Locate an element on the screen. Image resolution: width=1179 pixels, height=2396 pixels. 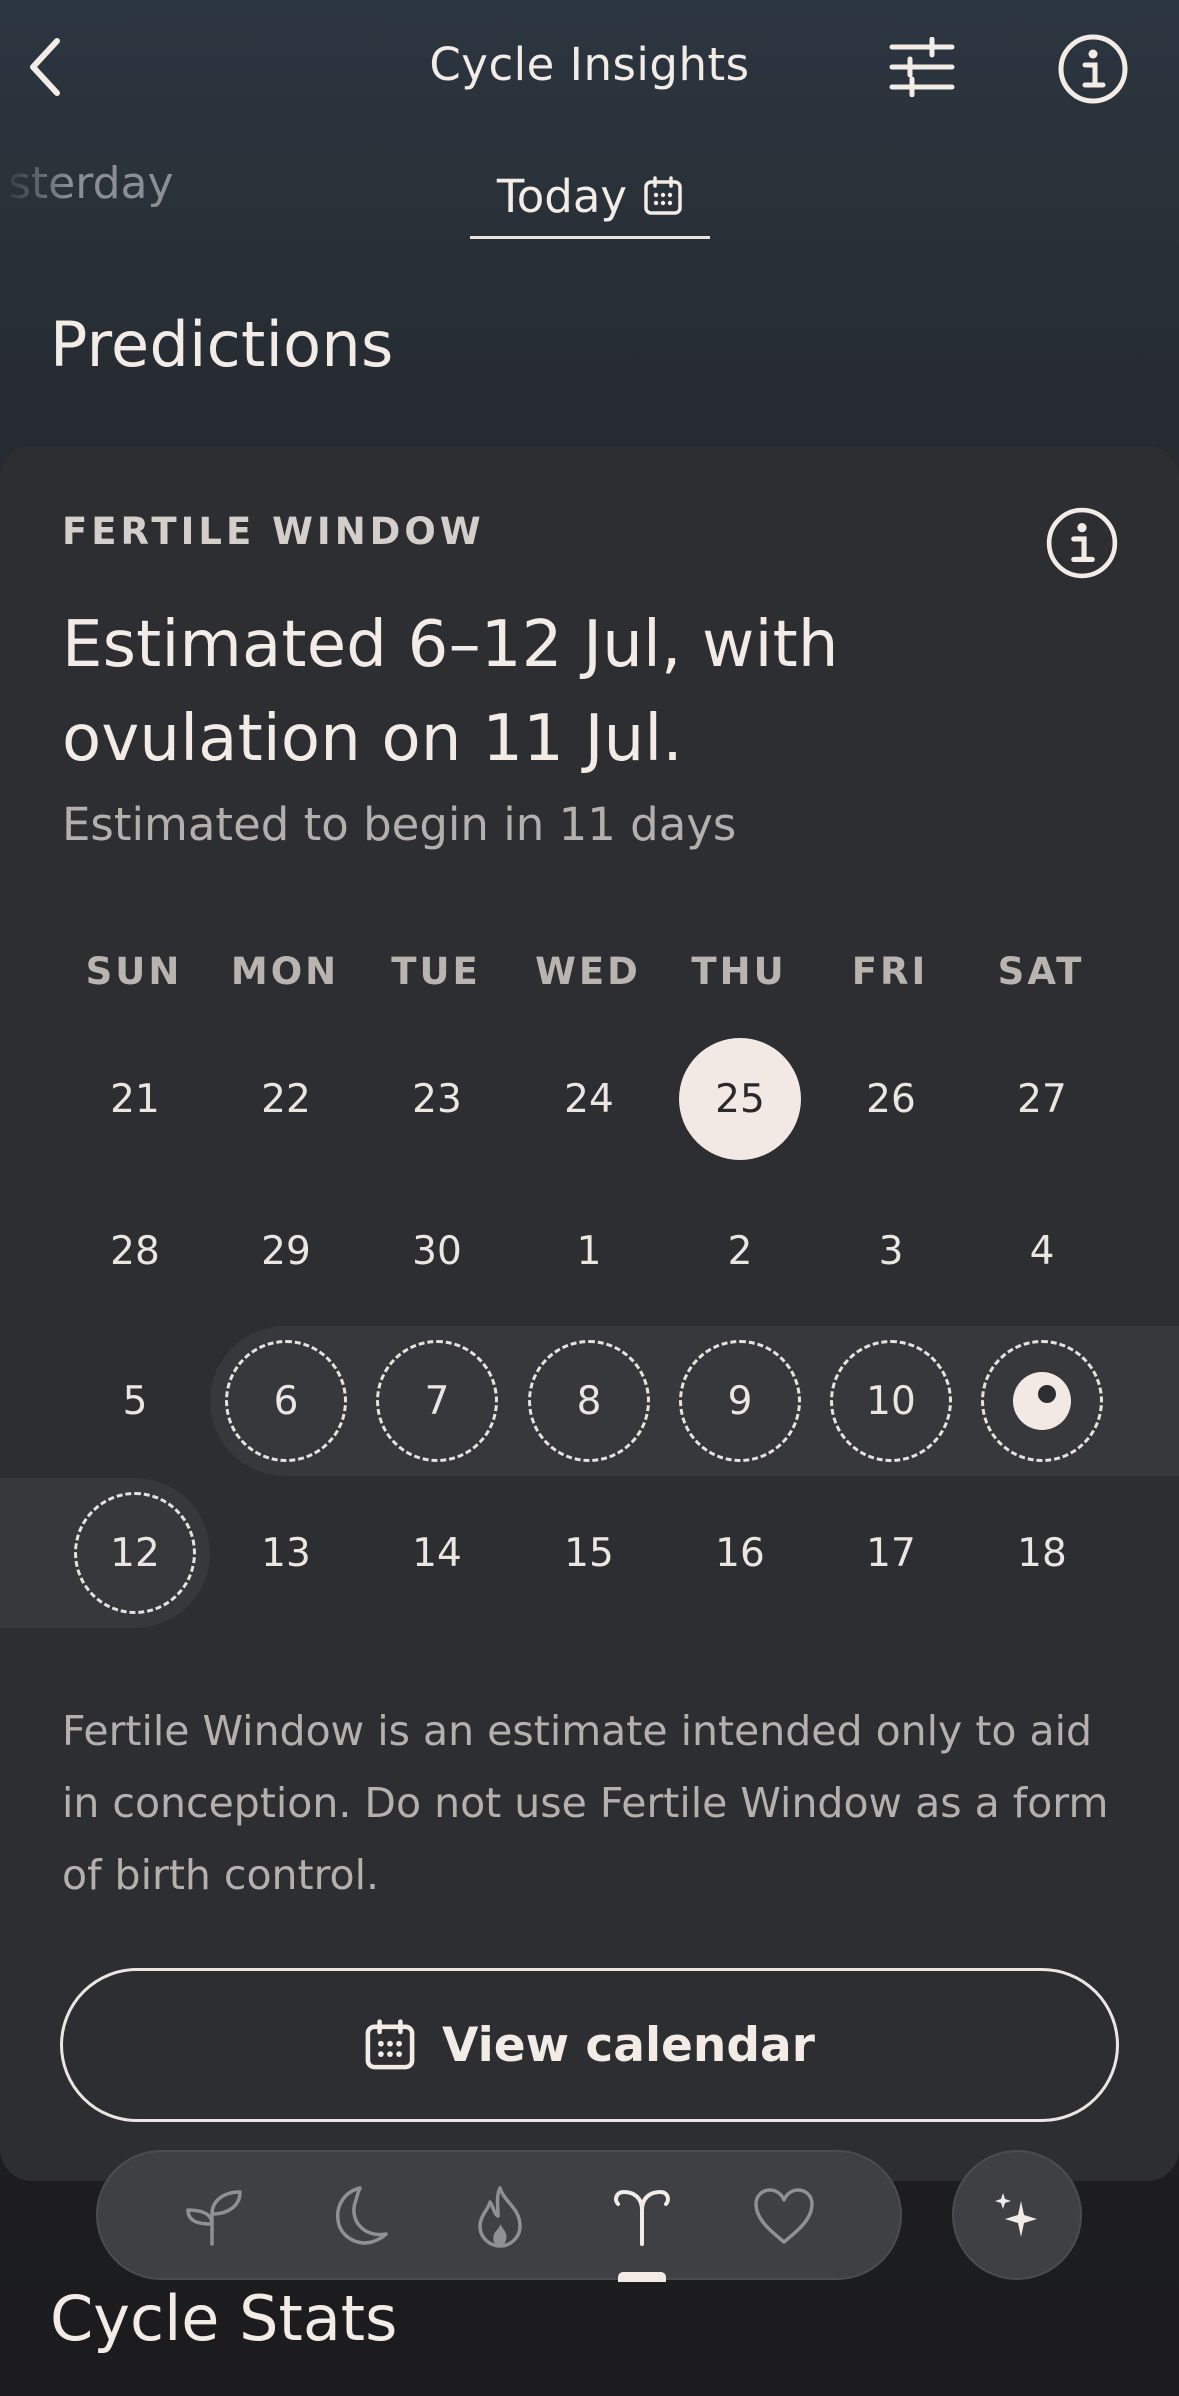
tab-yesterday: sterday is located at coordinates (100, 183).